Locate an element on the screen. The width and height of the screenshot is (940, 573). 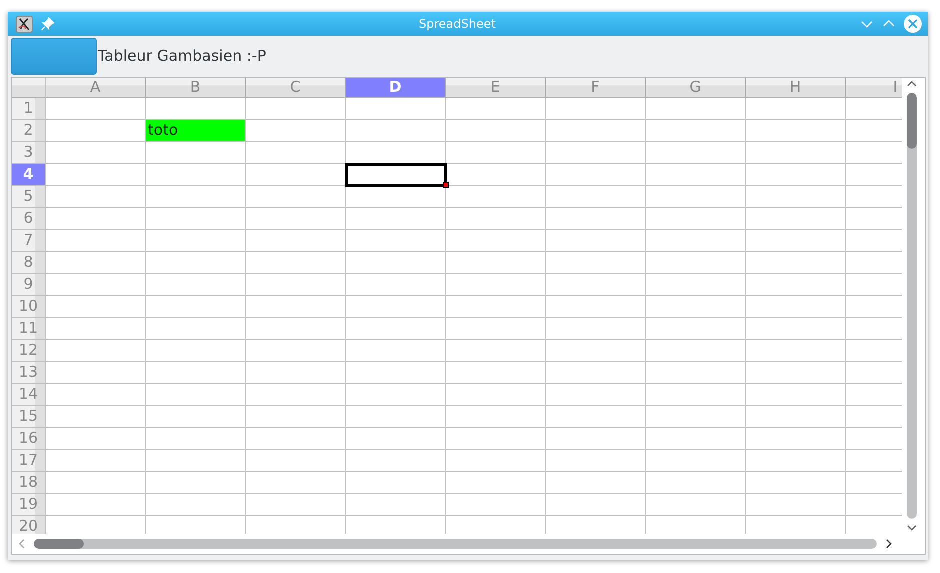
close-icon is located at coordinates (913, 24).